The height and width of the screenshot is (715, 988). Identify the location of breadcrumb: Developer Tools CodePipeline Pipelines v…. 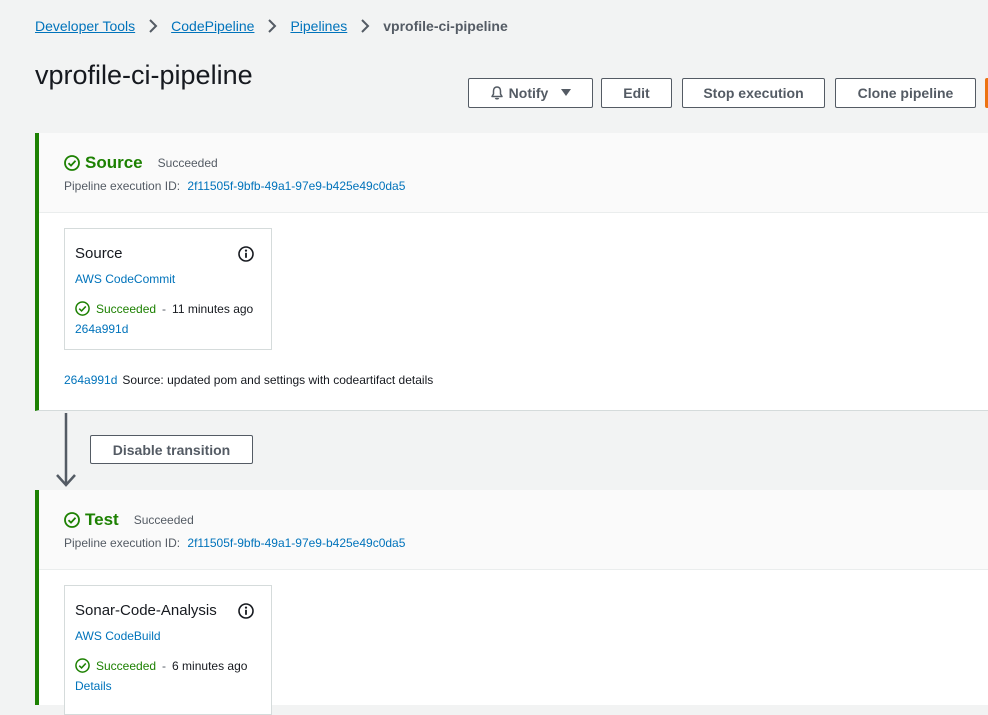
(271, 26).